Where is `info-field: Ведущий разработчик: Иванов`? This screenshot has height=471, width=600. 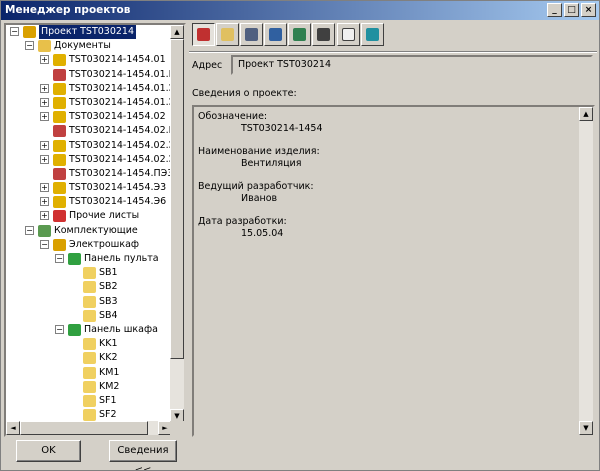 info-field: Ведущий разработчик: Иванов is located at coordinates (388, 193).